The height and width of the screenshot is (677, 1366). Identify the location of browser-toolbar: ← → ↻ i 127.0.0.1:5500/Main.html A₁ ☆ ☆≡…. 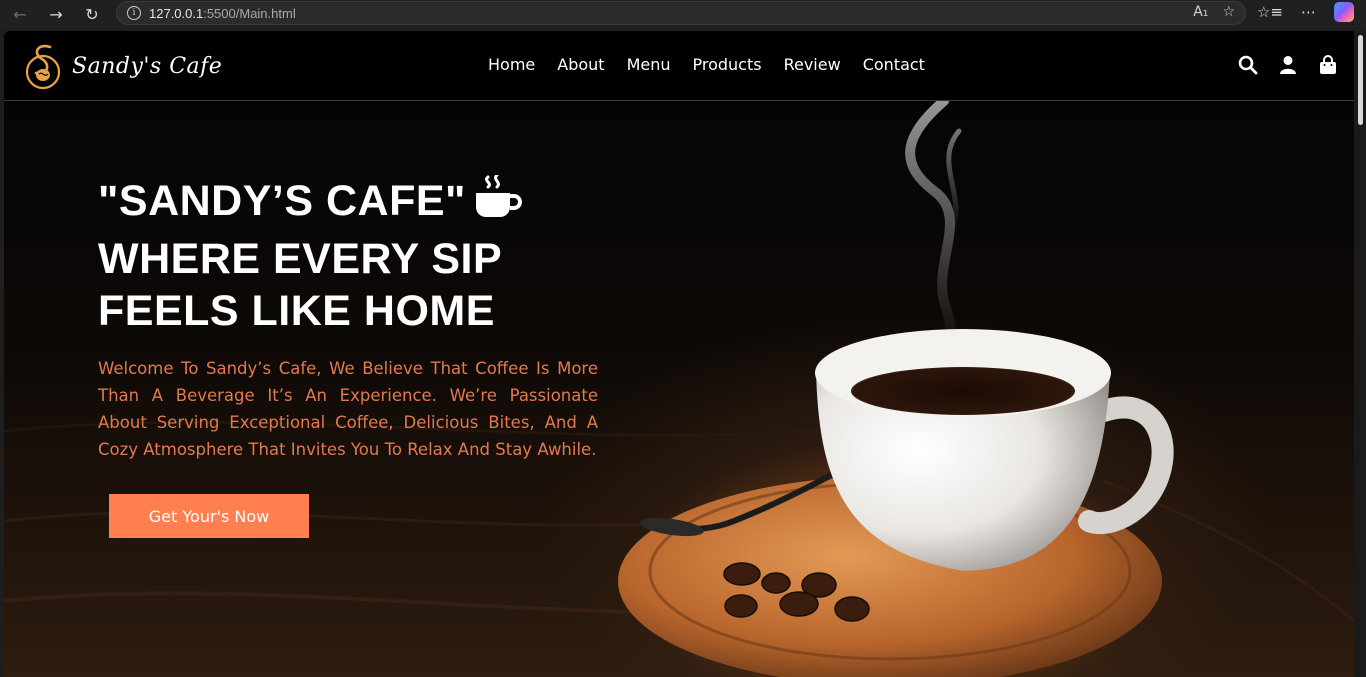
(683, 14).